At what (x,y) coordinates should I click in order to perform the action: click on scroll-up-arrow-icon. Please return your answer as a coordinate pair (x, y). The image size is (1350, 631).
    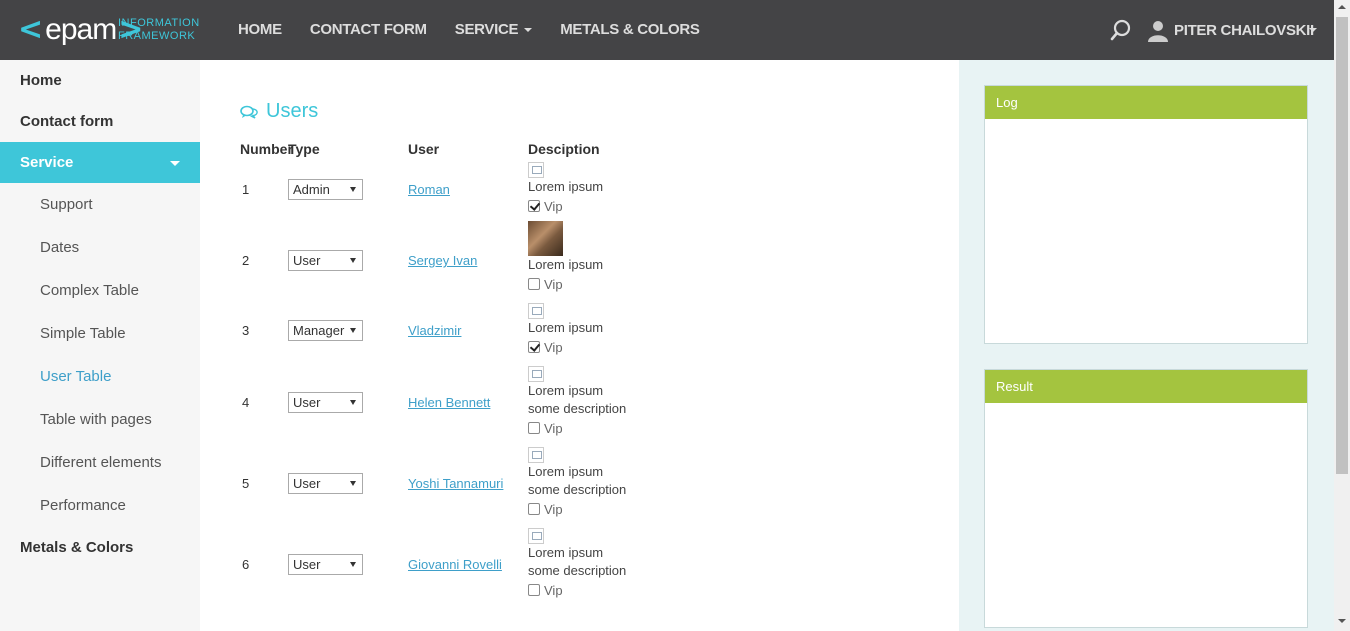
    Looking at the image, I should click on (1342, 7).